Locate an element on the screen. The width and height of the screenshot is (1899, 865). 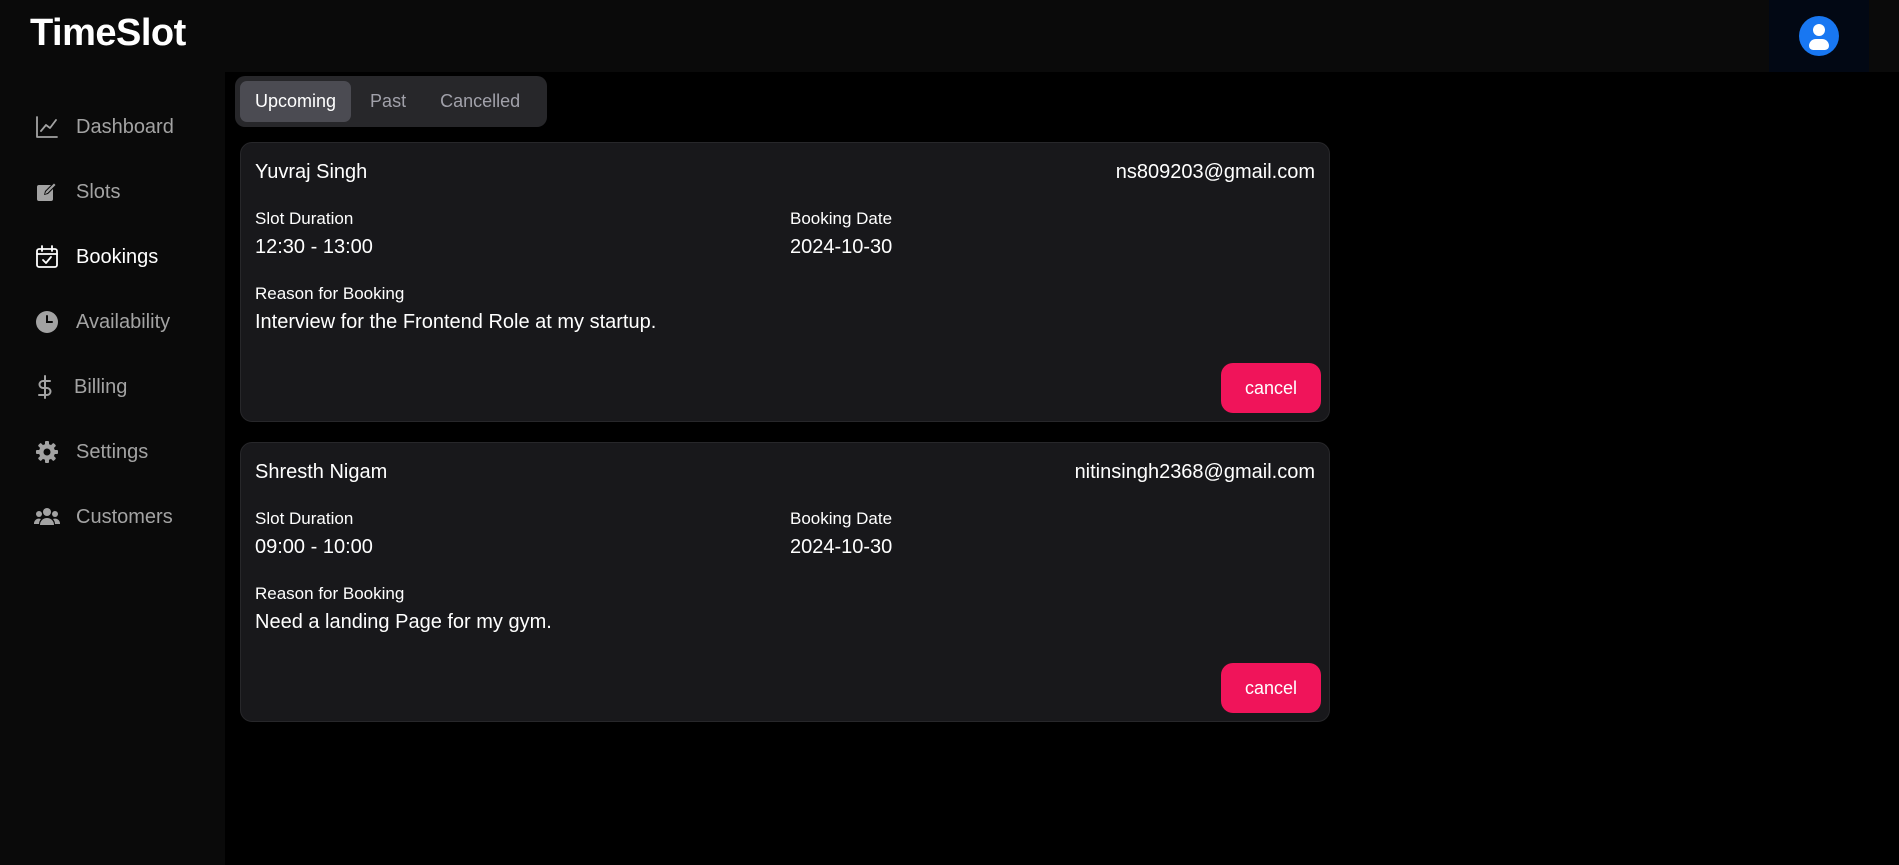
calendar-check-icon is located at coordinates (47, 257).